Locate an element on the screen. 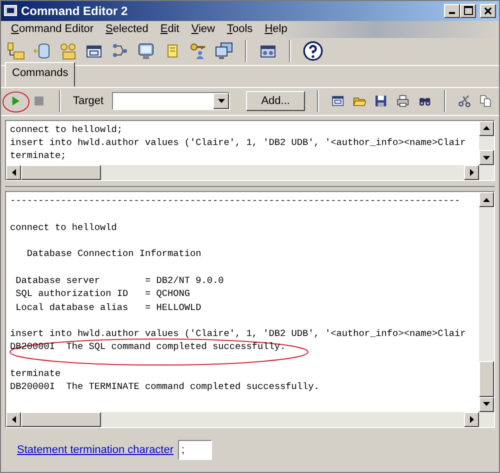 This screenshot has height=473, width=500. maximize-icon is located at coordinates (468, 11).